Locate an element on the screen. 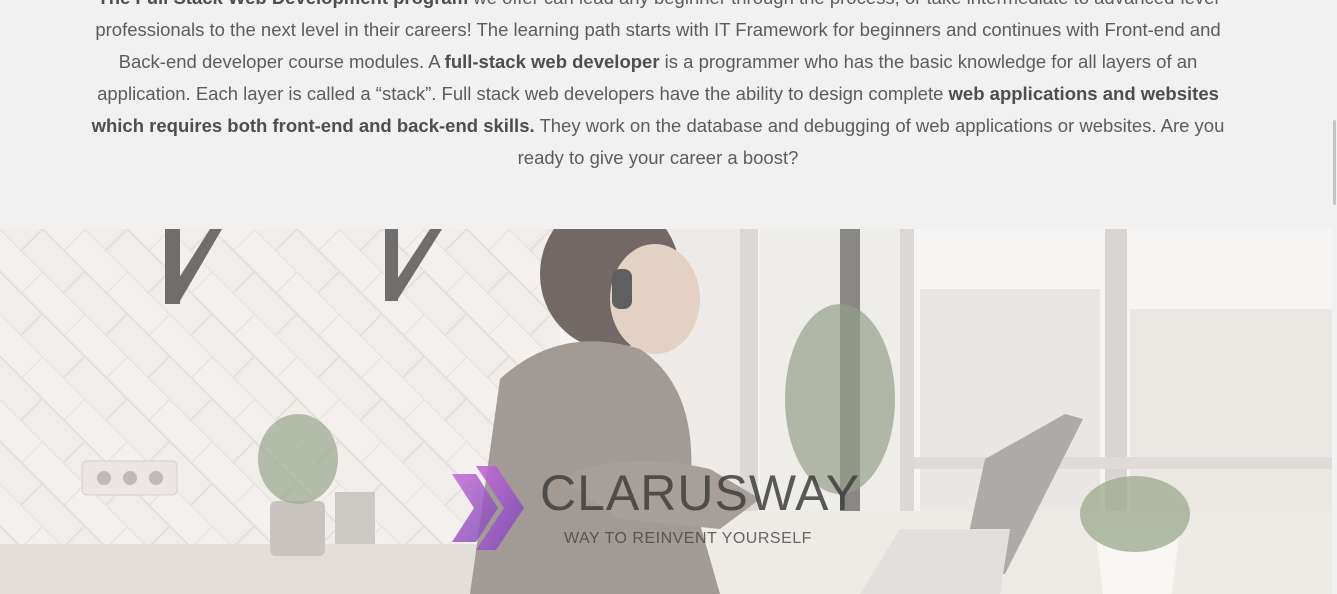  program-name-bold: The Full Stack Web Development program is located at coordinates (282, 4).